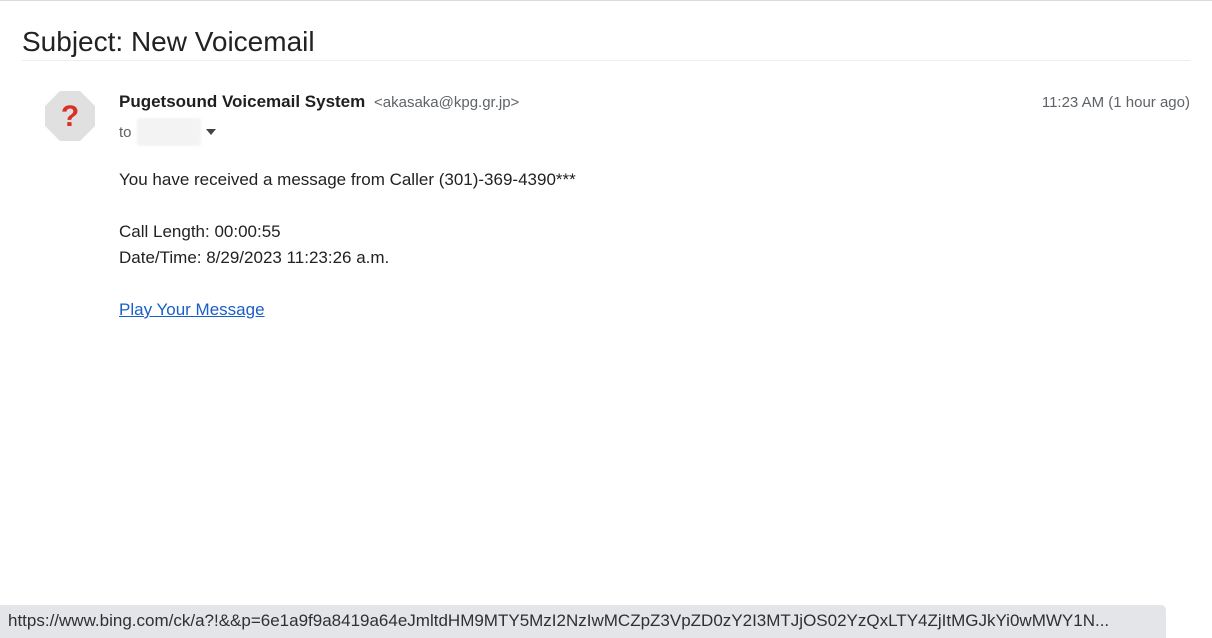  I want to click on recipient-line: to, so click(167, 132).